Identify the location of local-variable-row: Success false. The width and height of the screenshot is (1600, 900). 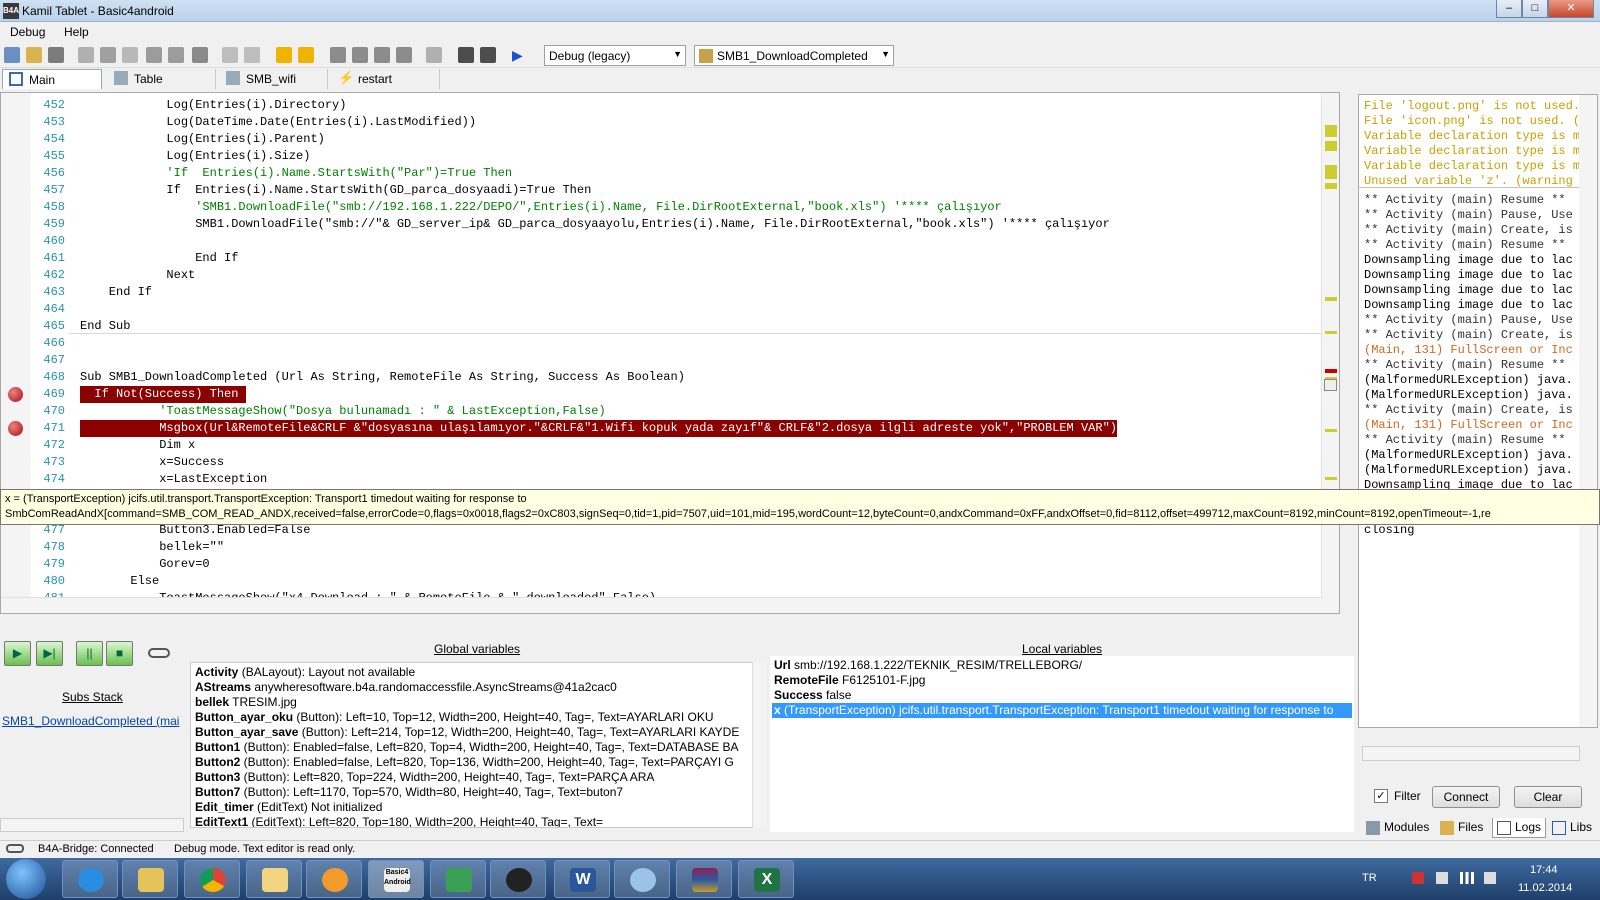
(812, 695).